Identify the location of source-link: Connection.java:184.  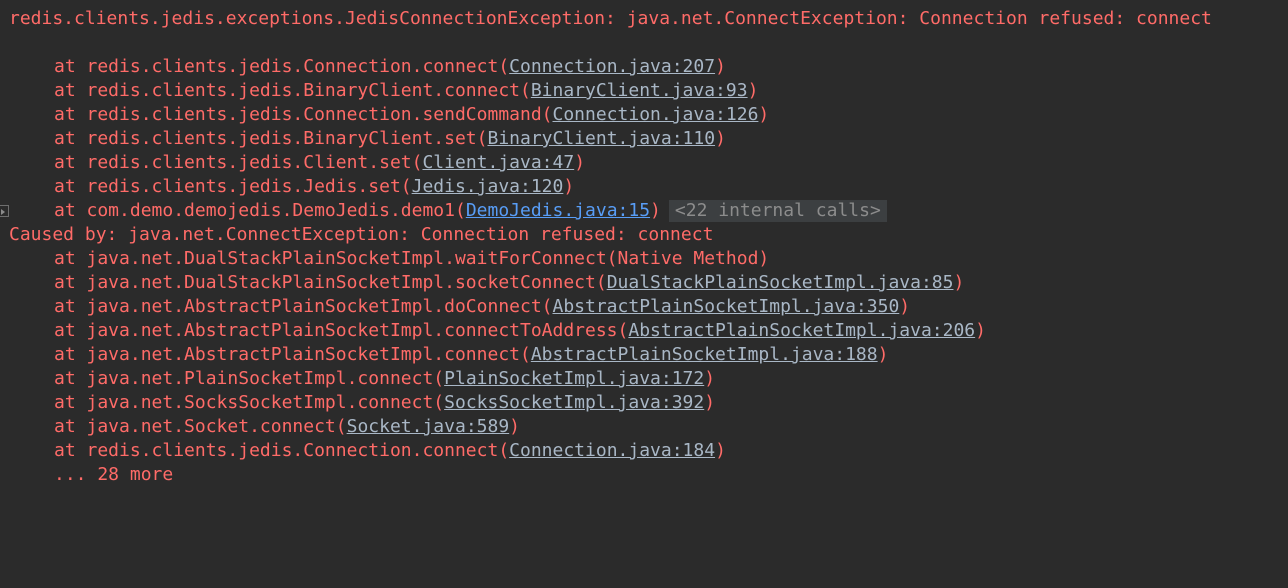
(612, 450).